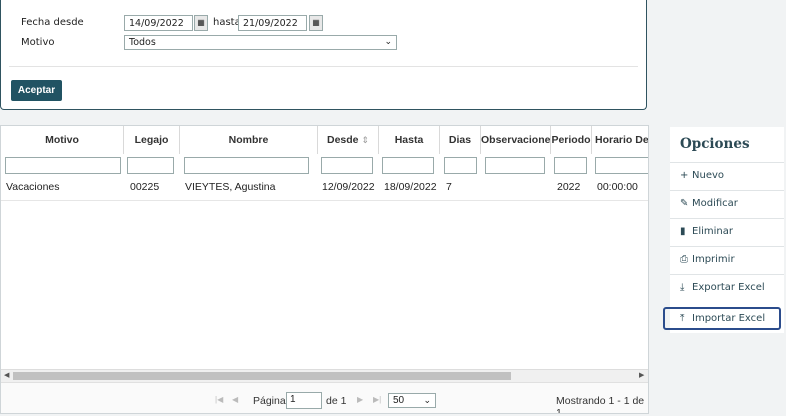  What do you see at coordinates (336, 401) in the screenshot?
I see `page-count: de 1` at bounding box center [336, 401].